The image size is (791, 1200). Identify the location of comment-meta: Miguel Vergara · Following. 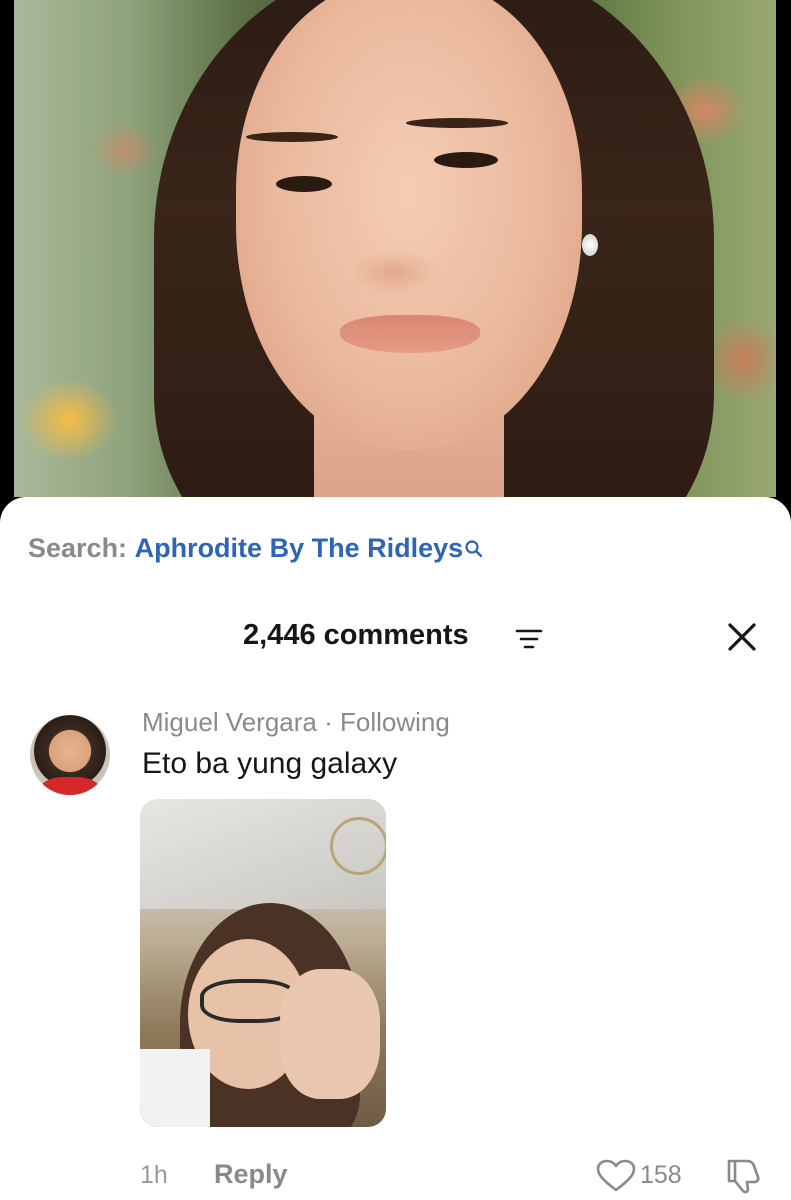
(296, 722).